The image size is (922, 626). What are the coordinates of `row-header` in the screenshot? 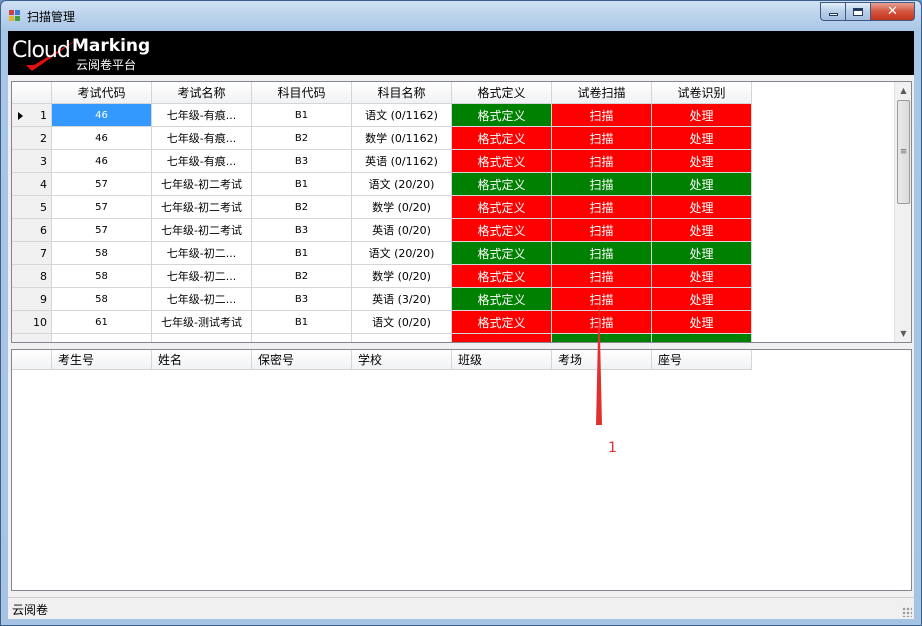 It's located at (32, 338).